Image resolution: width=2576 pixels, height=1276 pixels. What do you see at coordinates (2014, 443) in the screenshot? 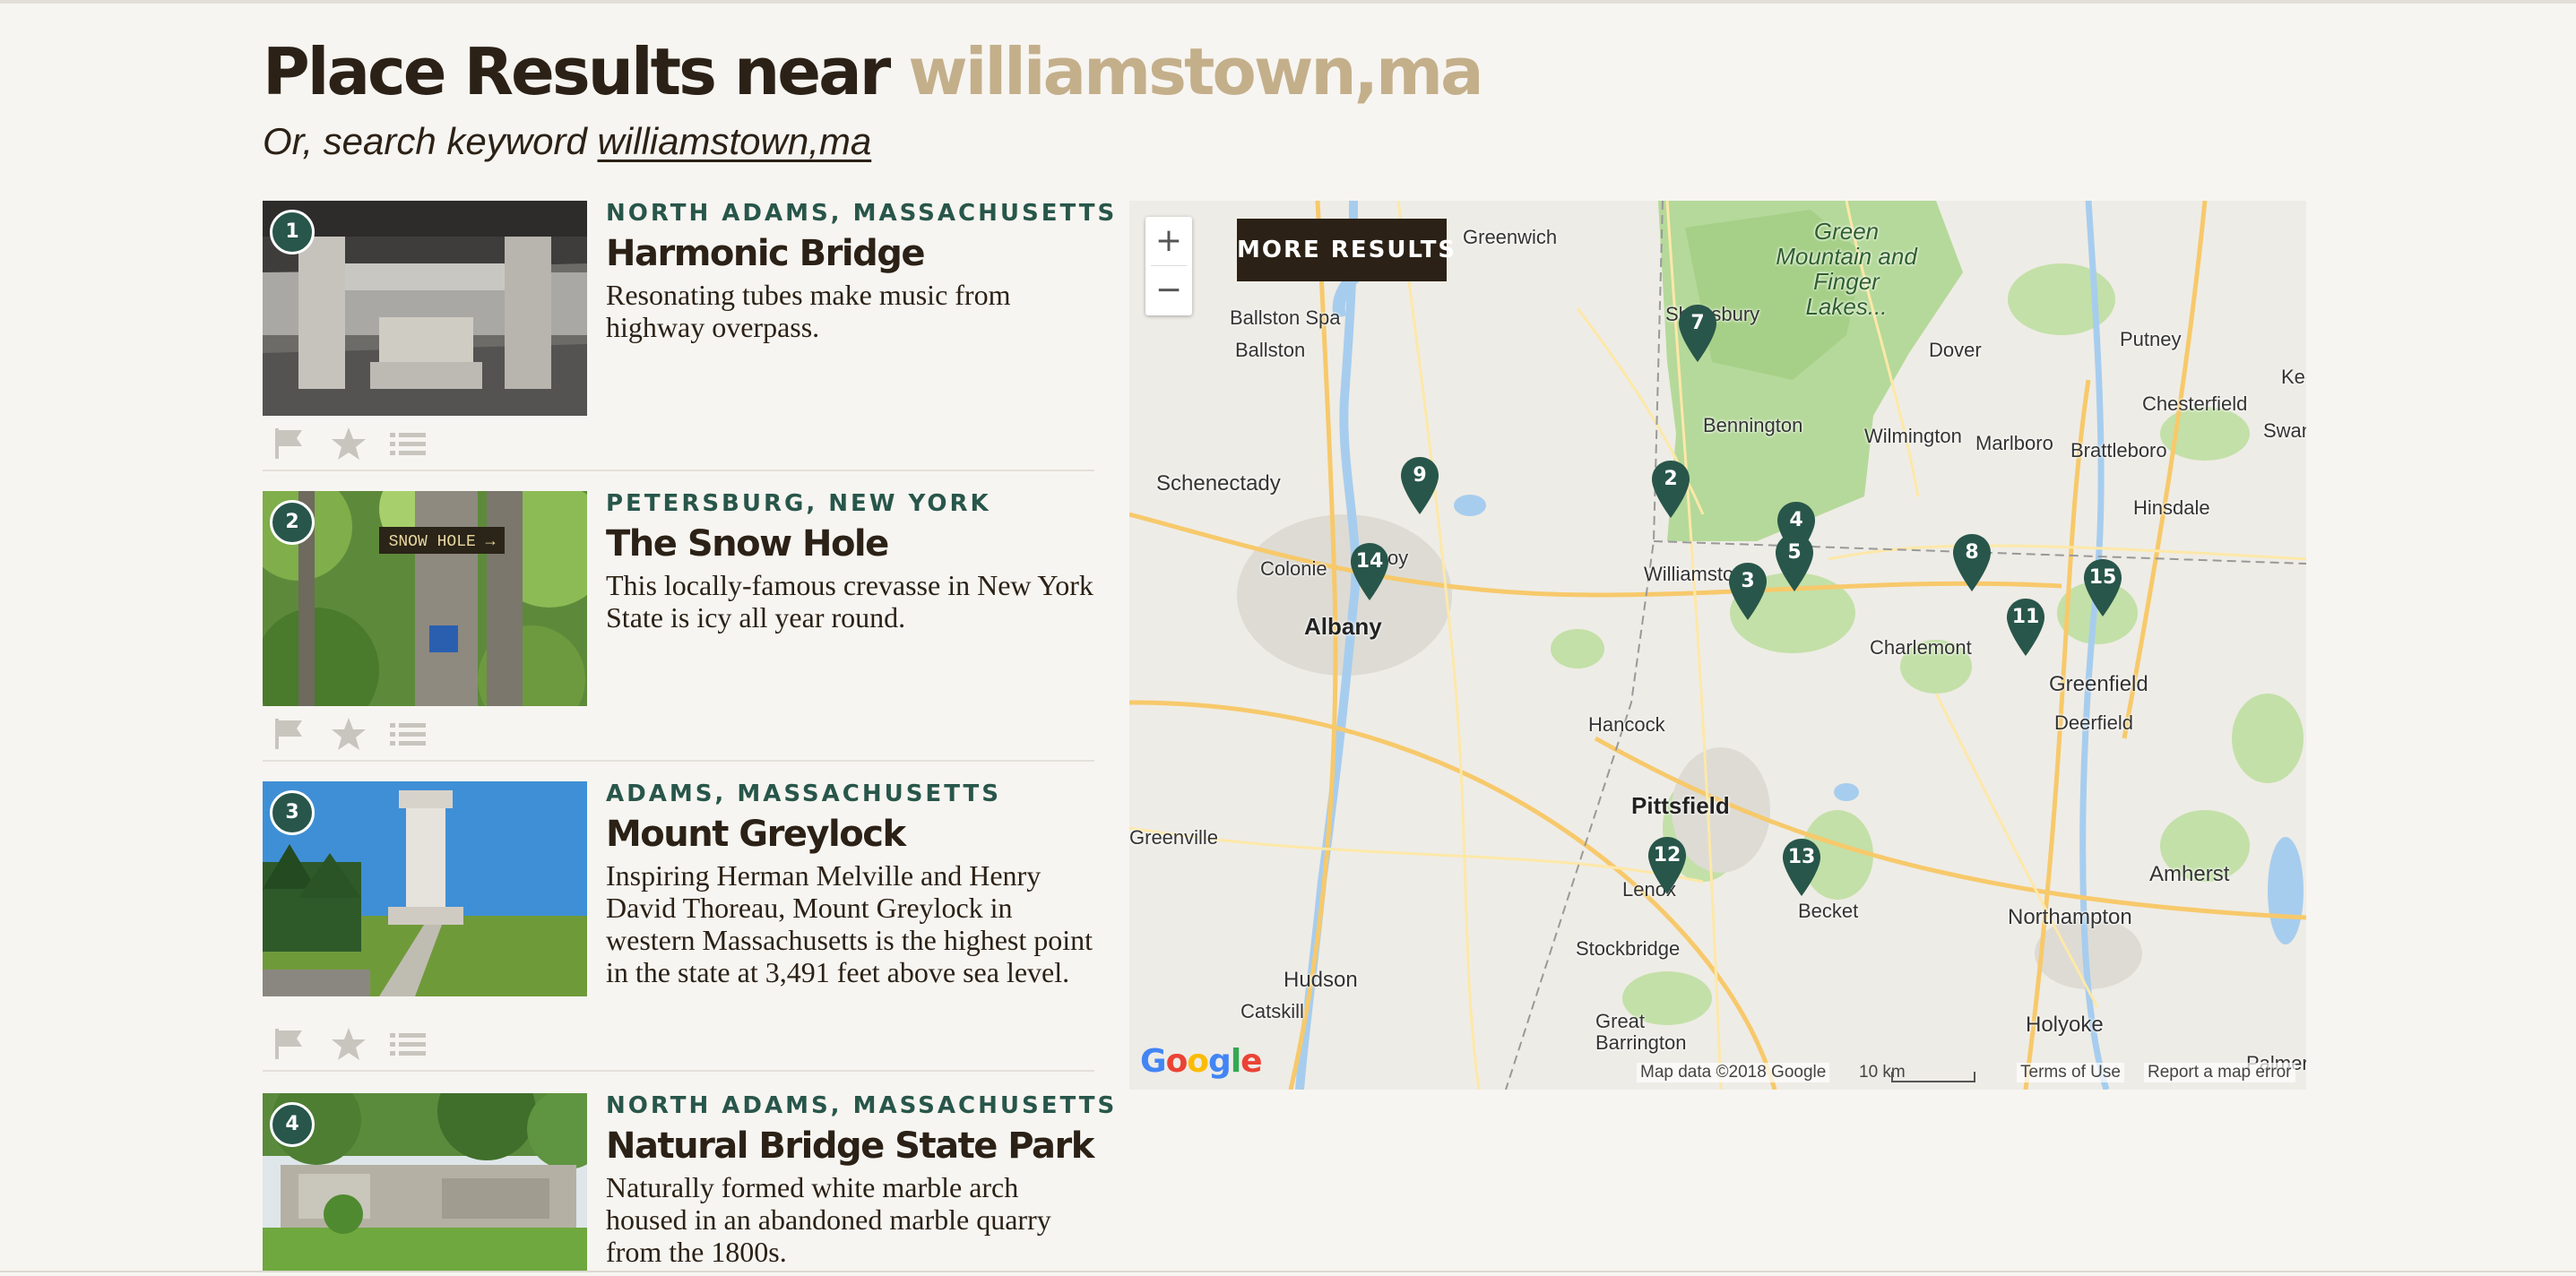
I see `map-label: Marlboro` at bounding box center [2014, 443].